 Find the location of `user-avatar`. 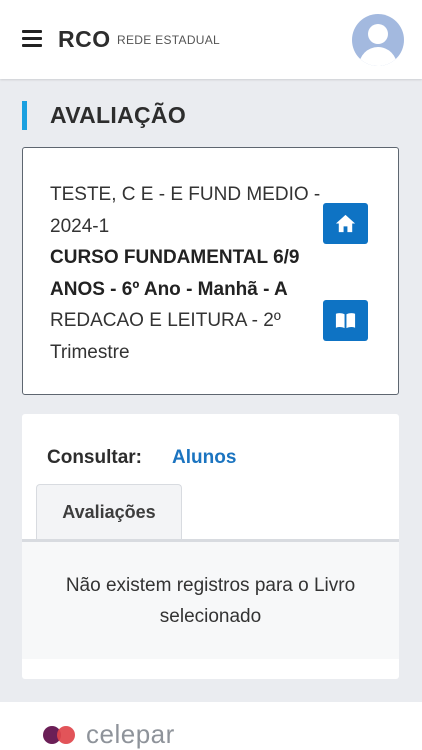

user-avatar is located at coordinates (378, 40).